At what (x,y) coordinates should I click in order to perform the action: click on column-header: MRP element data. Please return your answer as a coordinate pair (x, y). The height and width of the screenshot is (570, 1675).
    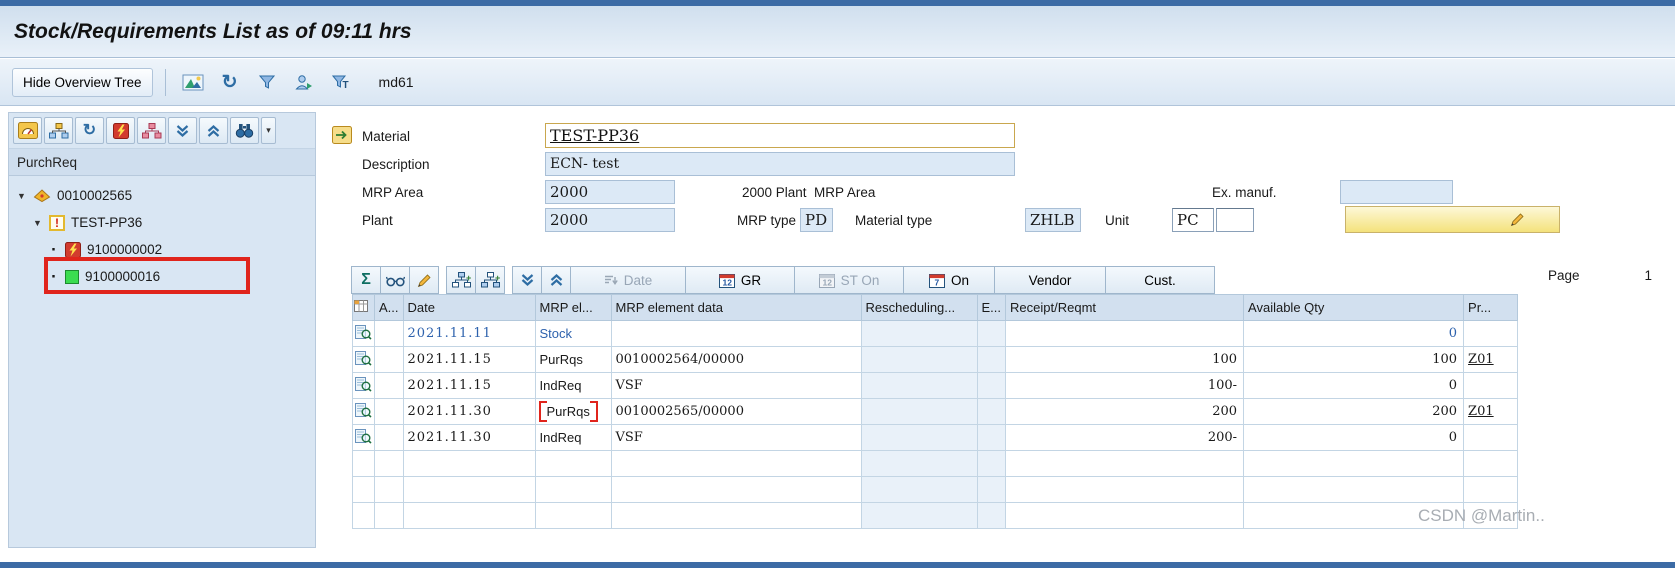
    Looking at the image, I should click on (736, 307).